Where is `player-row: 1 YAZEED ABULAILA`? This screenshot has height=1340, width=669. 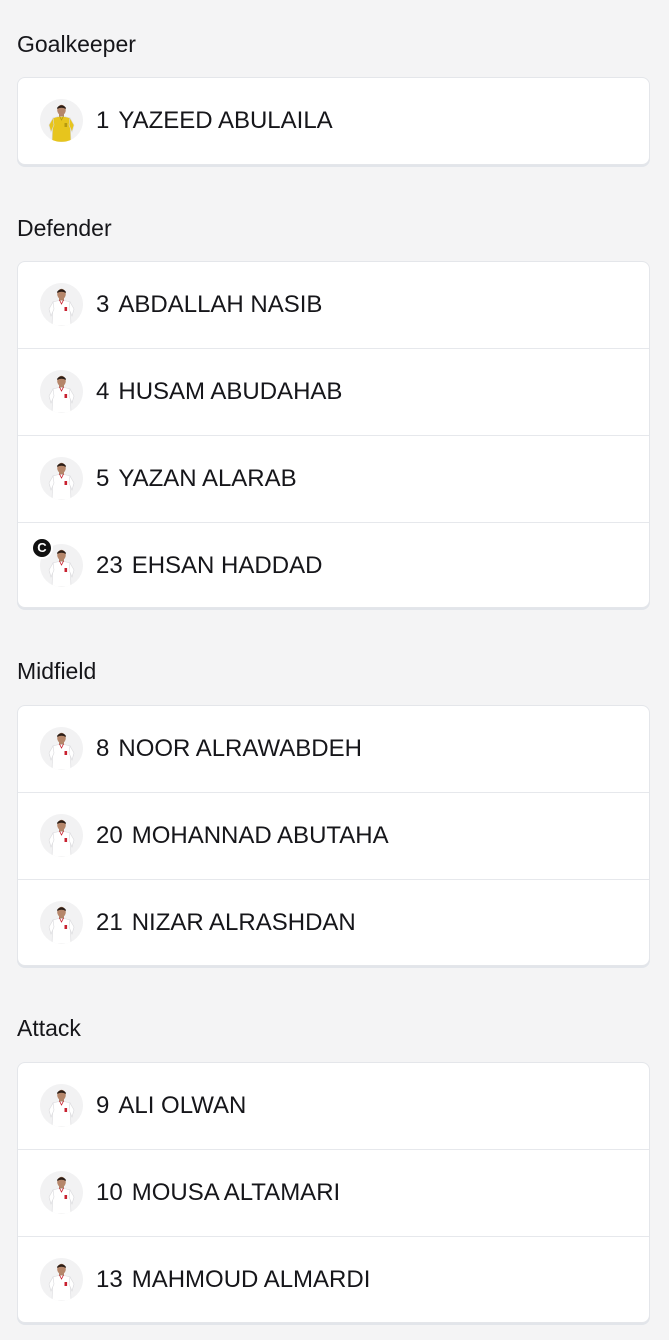 player-row: 1 YAZEED ABULAILA is located at coordinates (333, 121).